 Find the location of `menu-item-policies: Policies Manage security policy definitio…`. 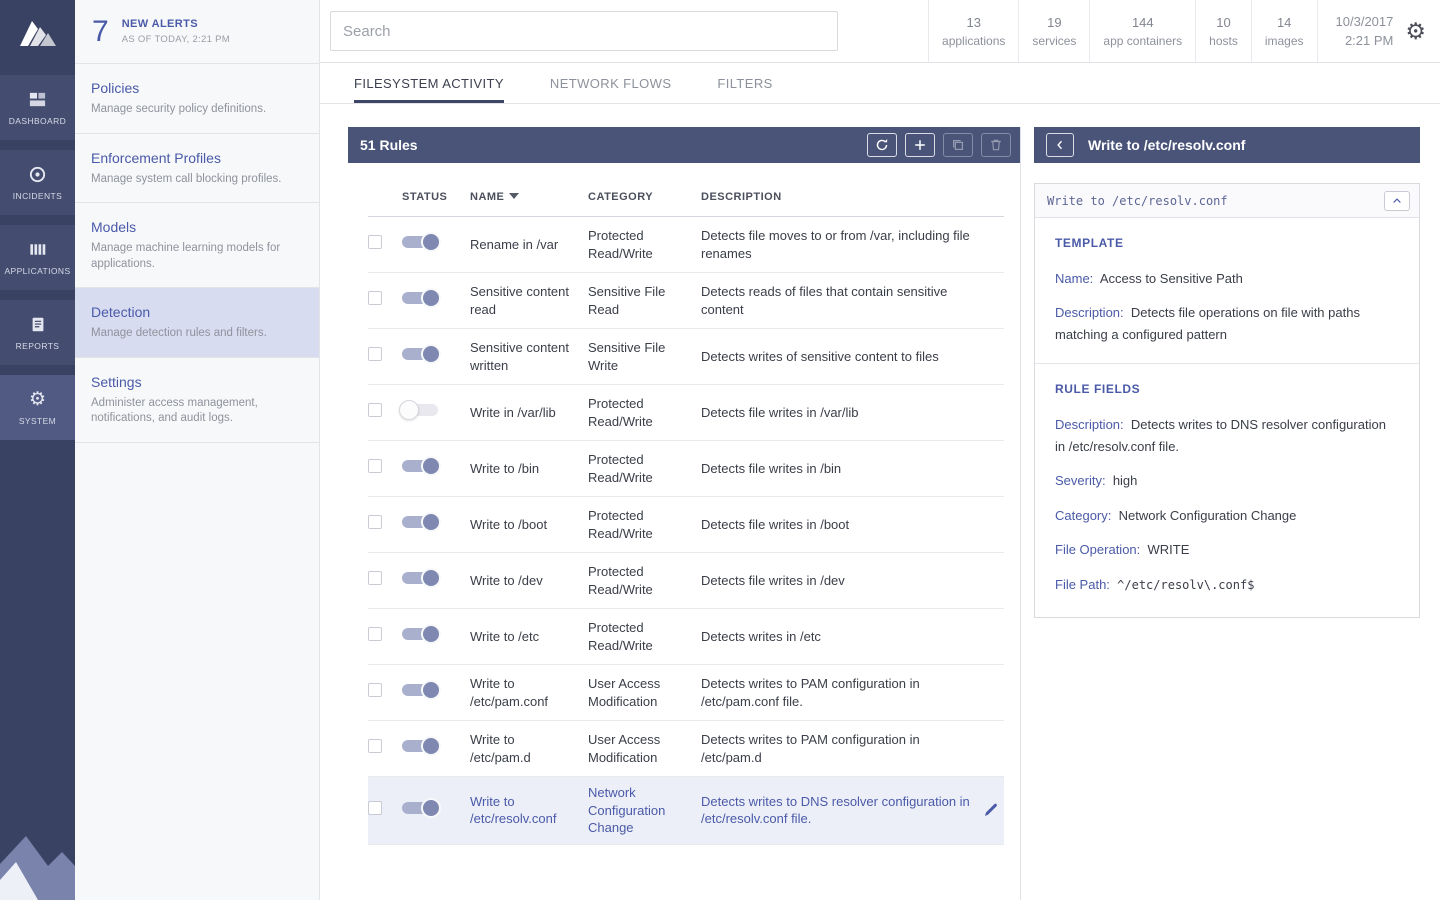

menu-item-policies: Policies Manage security policy definitio… is located at coordinates (197, 99).